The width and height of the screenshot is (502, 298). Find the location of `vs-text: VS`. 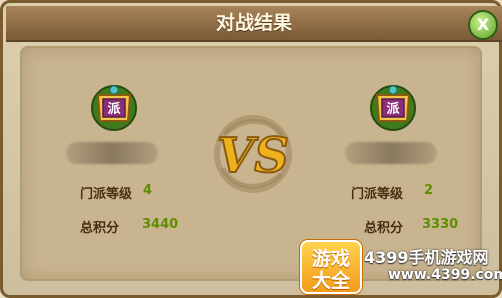

vs-text: VS is located at coordinates (253, 156).